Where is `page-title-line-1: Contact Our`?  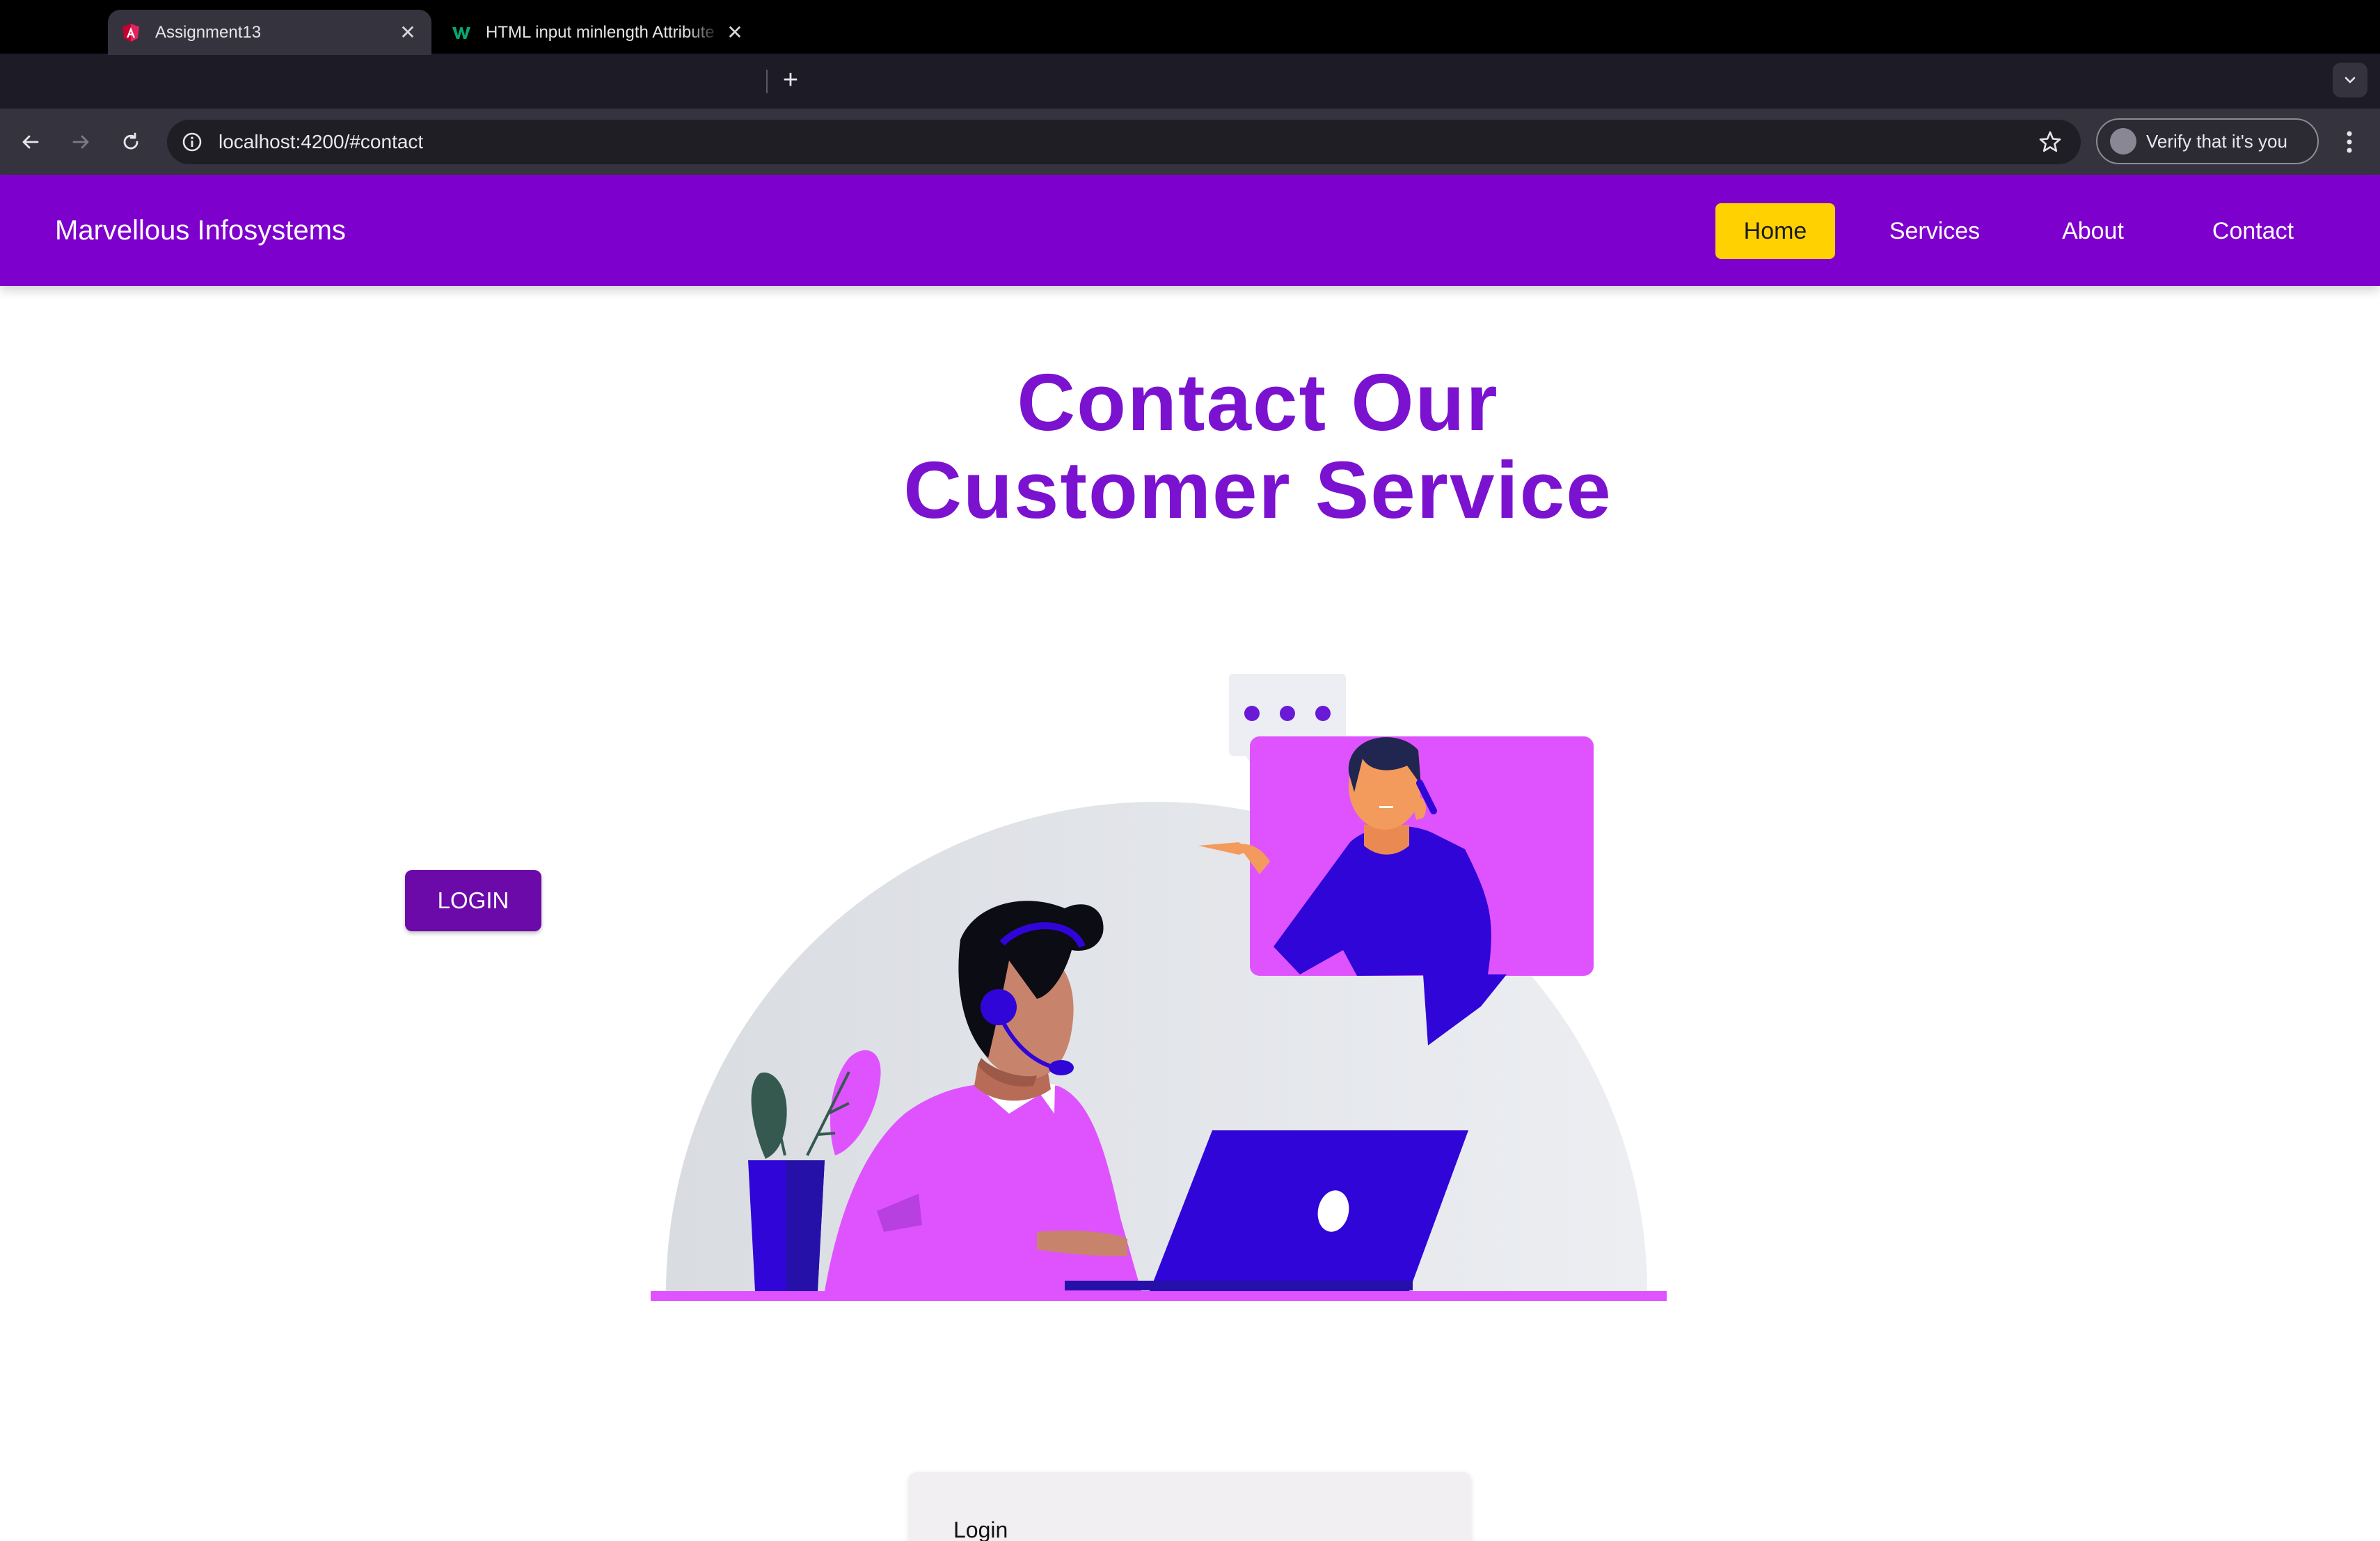
page-title-line-1: Contact Our is located at coordinates (1258, 402).